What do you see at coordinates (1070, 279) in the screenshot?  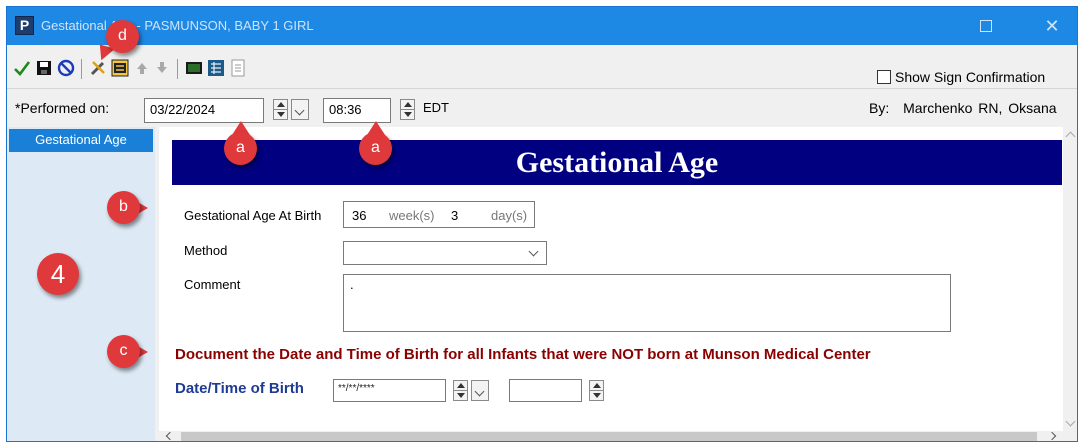 I see `vertical-scrollbar` at bounding box center [1070, 279].